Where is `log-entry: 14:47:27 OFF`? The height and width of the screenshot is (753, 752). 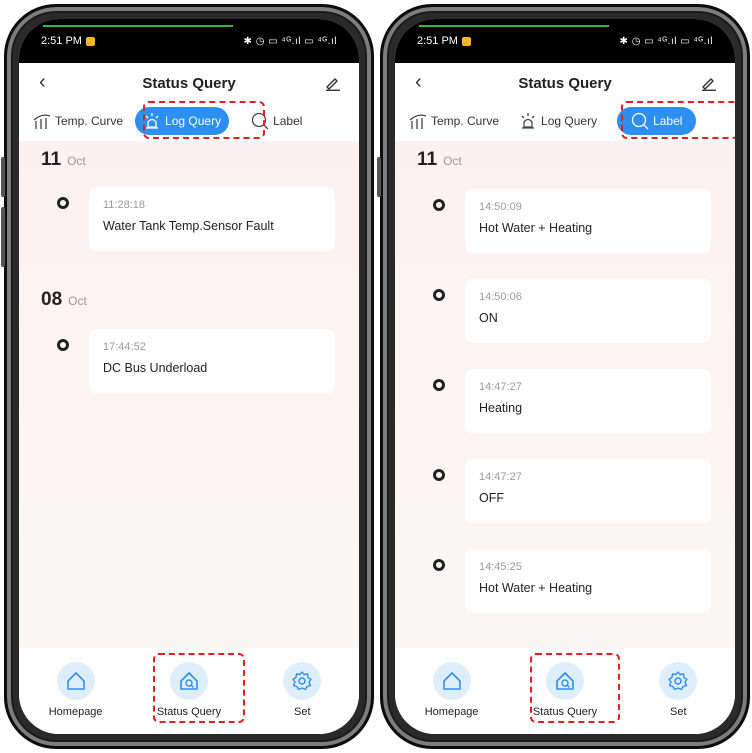 log-entry: 14:47:27 OFF is located at coordinates (568, 491).